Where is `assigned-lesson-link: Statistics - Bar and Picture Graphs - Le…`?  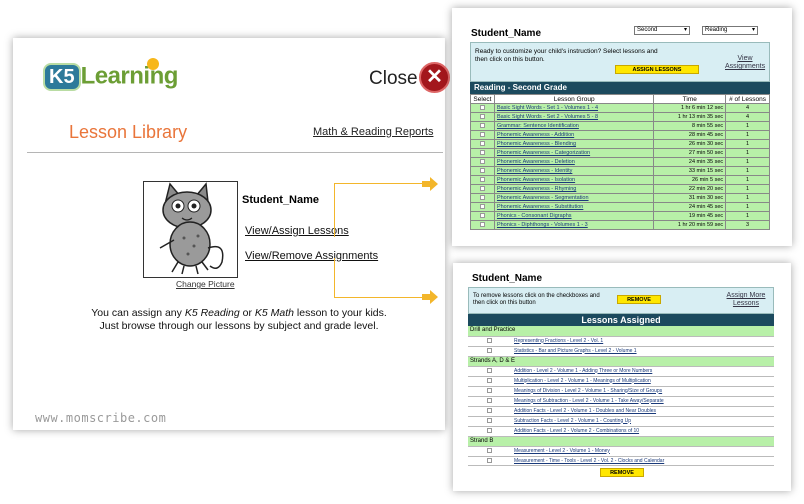 assigned-lesson-link: Statistics - Bar and Picture Graphs - Le… is located at coordinates (642, 351).